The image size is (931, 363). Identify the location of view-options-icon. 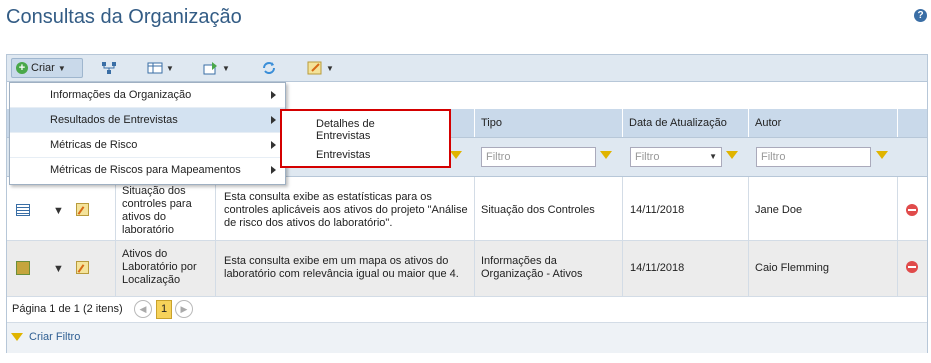
(155, 68).